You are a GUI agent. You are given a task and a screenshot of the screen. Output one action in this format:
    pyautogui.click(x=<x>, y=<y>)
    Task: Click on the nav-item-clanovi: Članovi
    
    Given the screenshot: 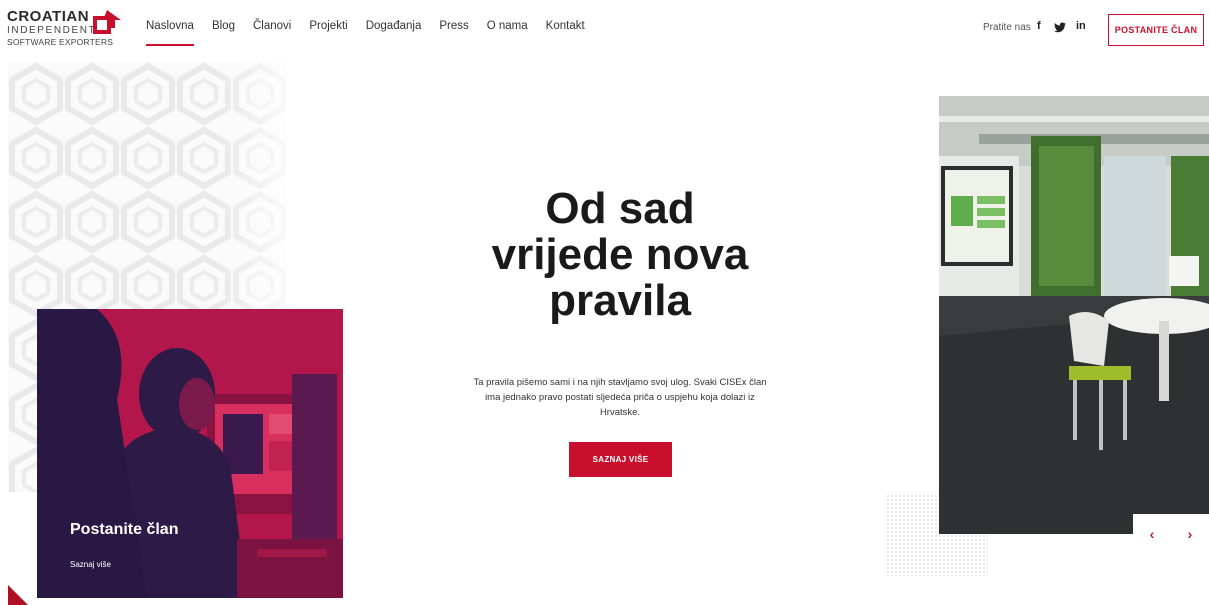 What is the action you would take?
    pyautogui.click(x=272, y=30)
    